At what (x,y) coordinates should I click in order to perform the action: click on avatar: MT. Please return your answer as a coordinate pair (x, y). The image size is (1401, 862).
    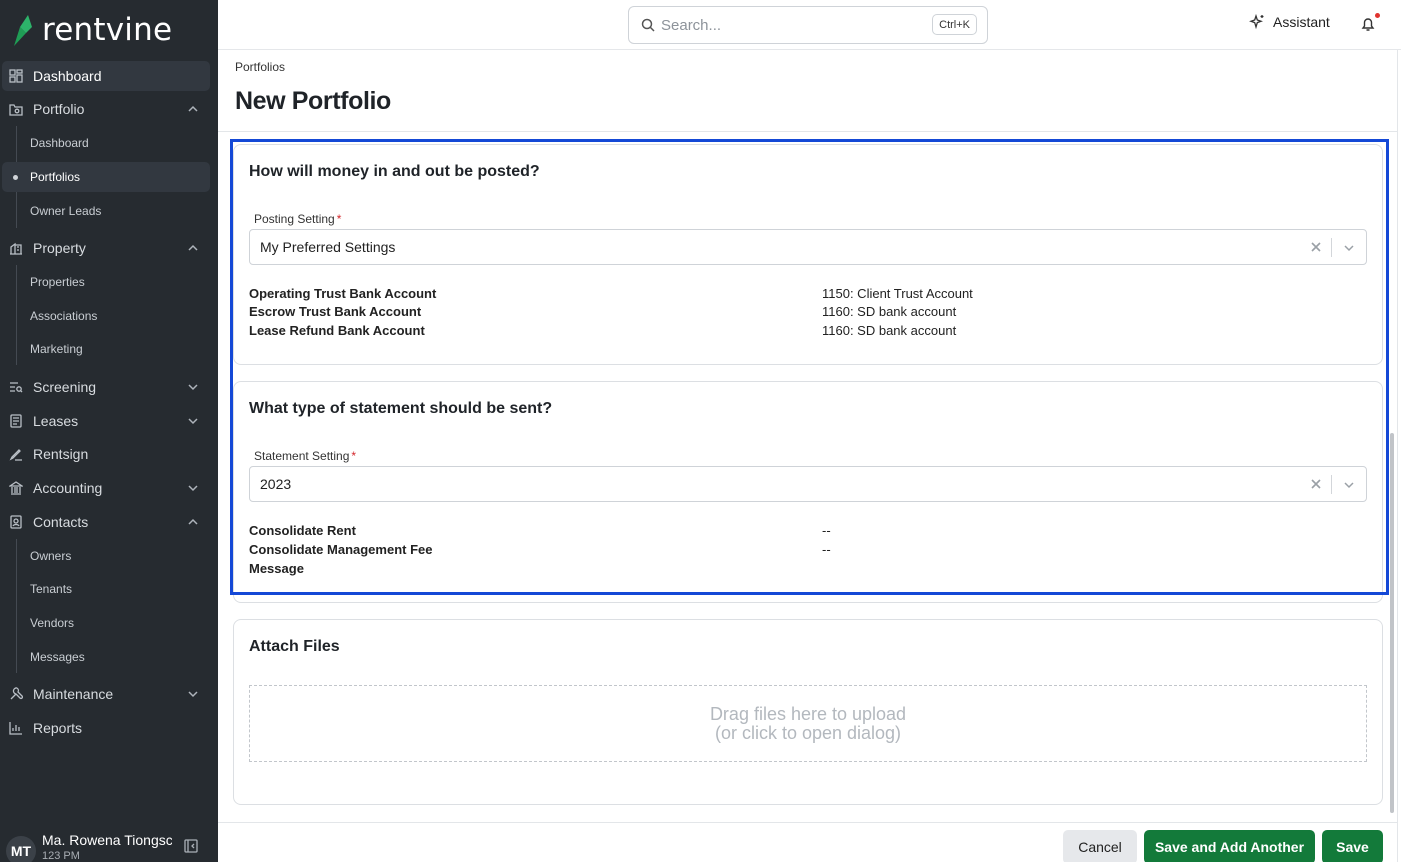
    Looking at the image, I should click on (21, 849).